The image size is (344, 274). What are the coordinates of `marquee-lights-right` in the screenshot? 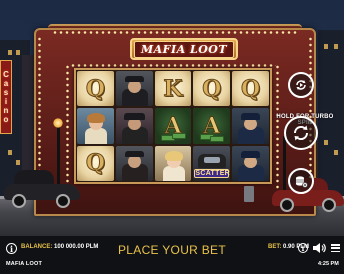 It's located at (277, 127).